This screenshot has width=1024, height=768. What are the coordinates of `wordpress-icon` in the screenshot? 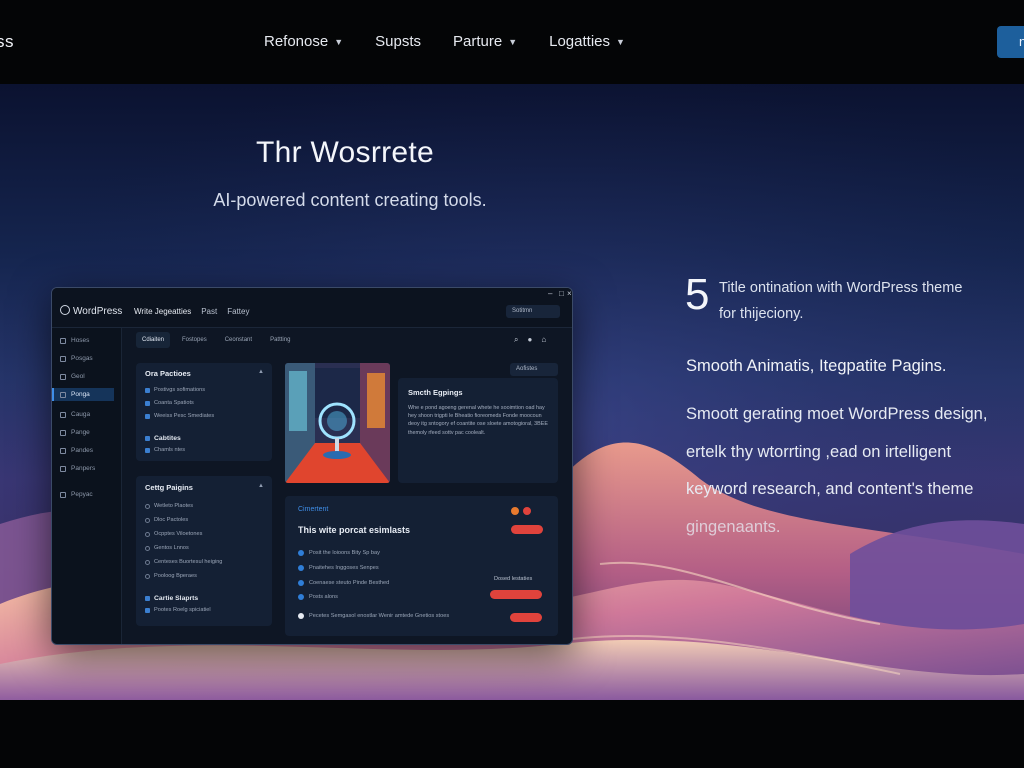 It's located at (65, 310).